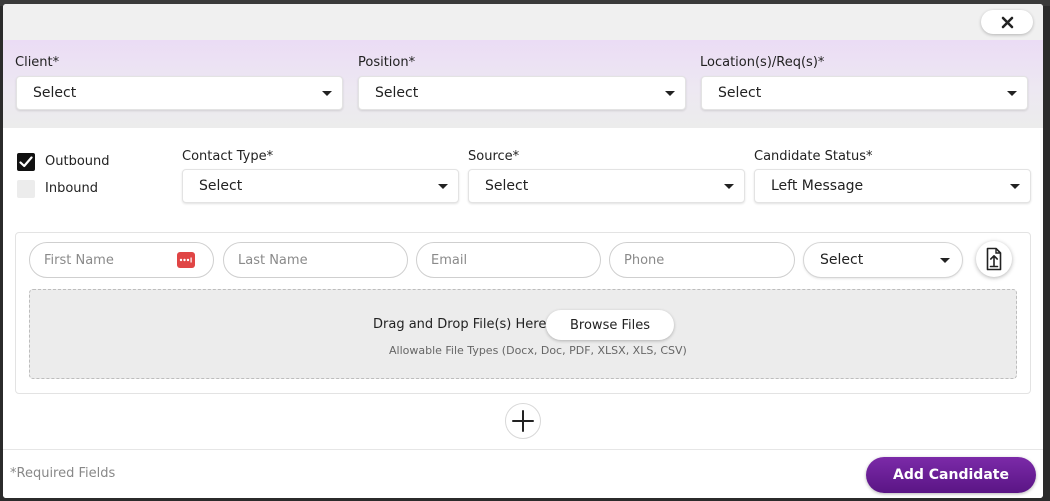  What do you see at coordinates (610, 325) in the screenshot?
I see `browse-files-button: Browse Files` at bounding box center [610, 325].